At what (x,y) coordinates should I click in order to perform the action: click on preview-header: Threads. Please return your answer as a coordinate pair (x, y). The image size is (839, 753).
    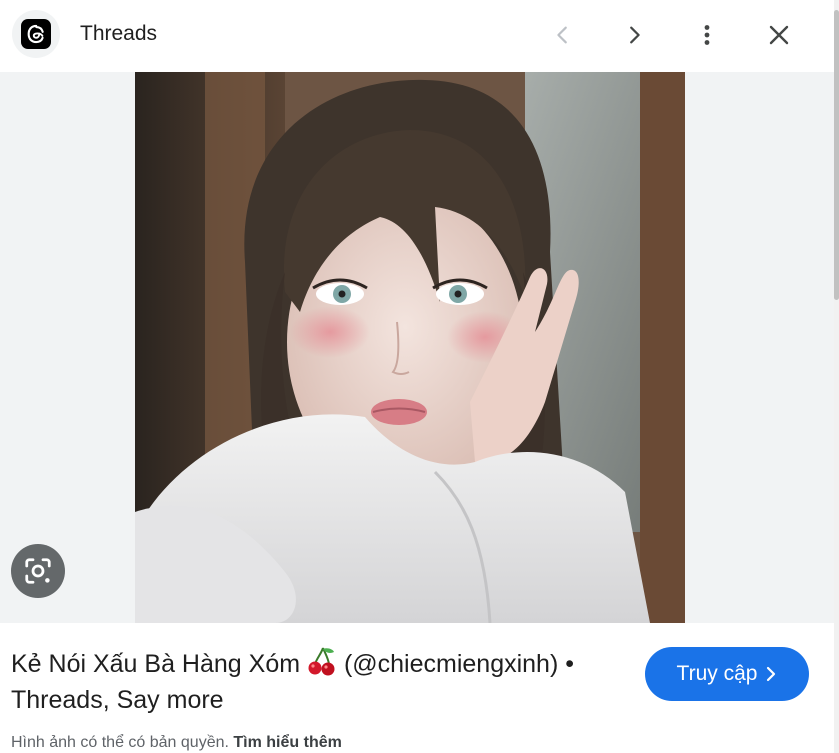
    Looking at the image, I should click on (419, 36).